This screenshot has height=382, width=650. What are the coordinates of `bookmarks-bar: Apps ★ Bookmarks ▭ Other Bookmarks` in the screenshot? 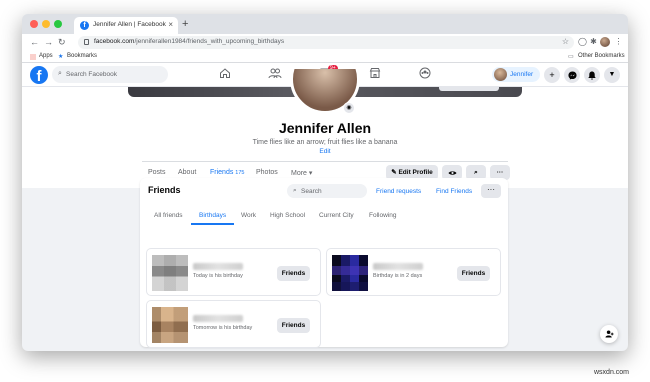 It's located at (325, 57).